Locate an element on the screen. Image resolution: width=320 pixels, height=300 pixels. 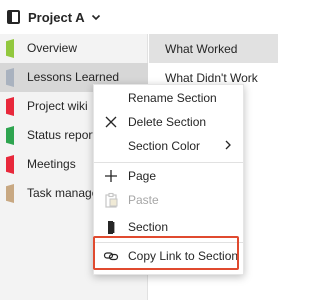
notebook-title: Project A is located at coordinates (56, 17).